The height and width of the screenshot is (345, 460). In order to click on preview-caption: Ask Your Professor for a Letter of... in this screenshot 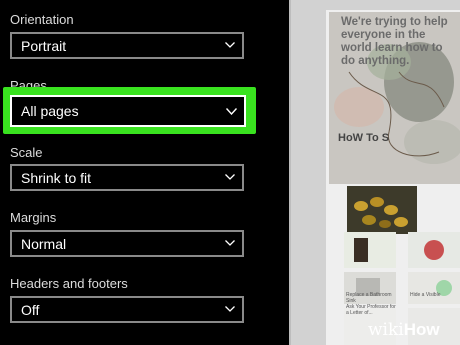, I will do `click(371, 310)`.